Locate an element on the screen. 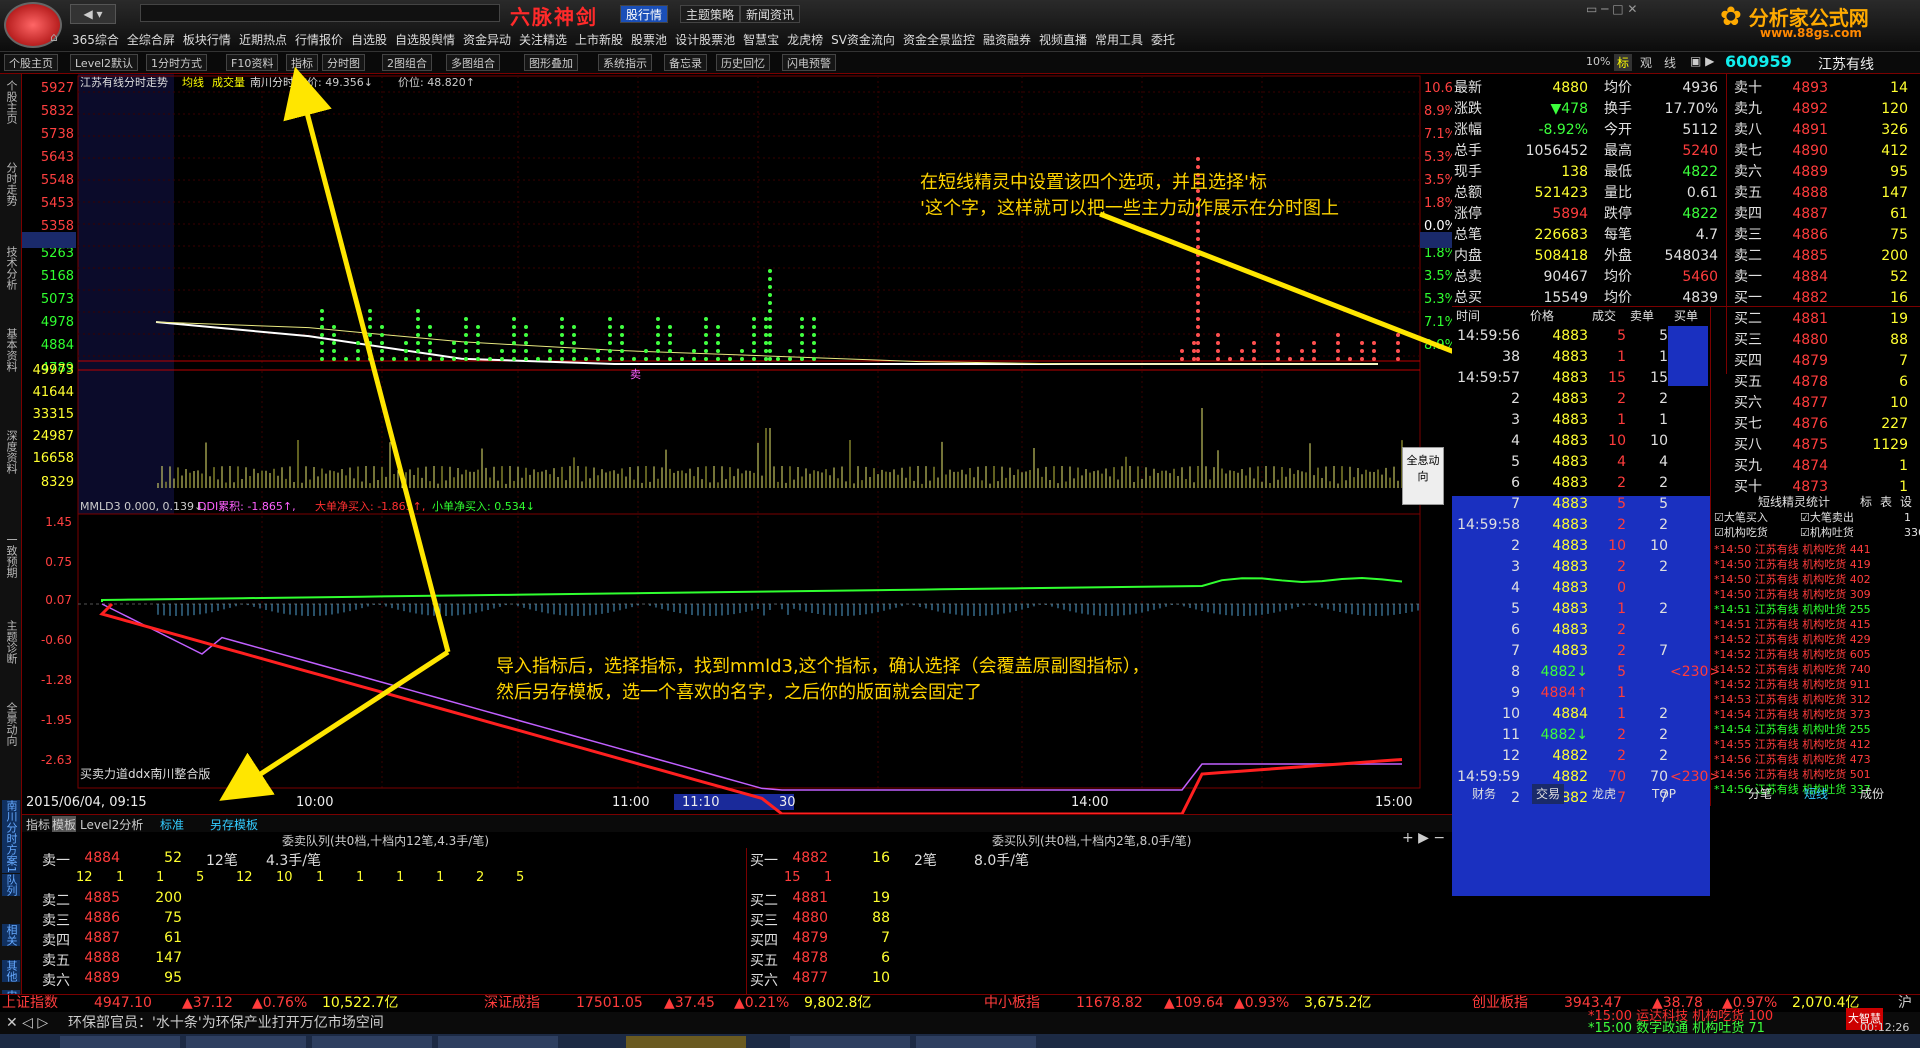 This screenshot has width=1920, height=1048. jingling-tab-1: 表 is located at coordinates (1886, 502).